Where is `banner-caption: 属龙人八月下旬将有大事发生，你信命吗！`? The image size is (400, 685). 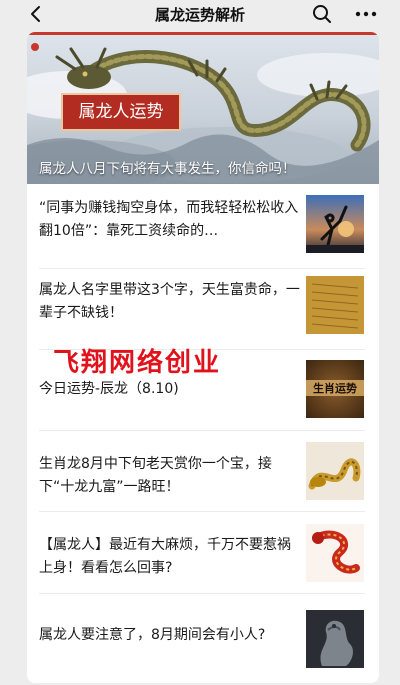
banner-caption: 属龙人八月下旬将有大事发生，你信命吗！ is located at coordinates (167, 169).